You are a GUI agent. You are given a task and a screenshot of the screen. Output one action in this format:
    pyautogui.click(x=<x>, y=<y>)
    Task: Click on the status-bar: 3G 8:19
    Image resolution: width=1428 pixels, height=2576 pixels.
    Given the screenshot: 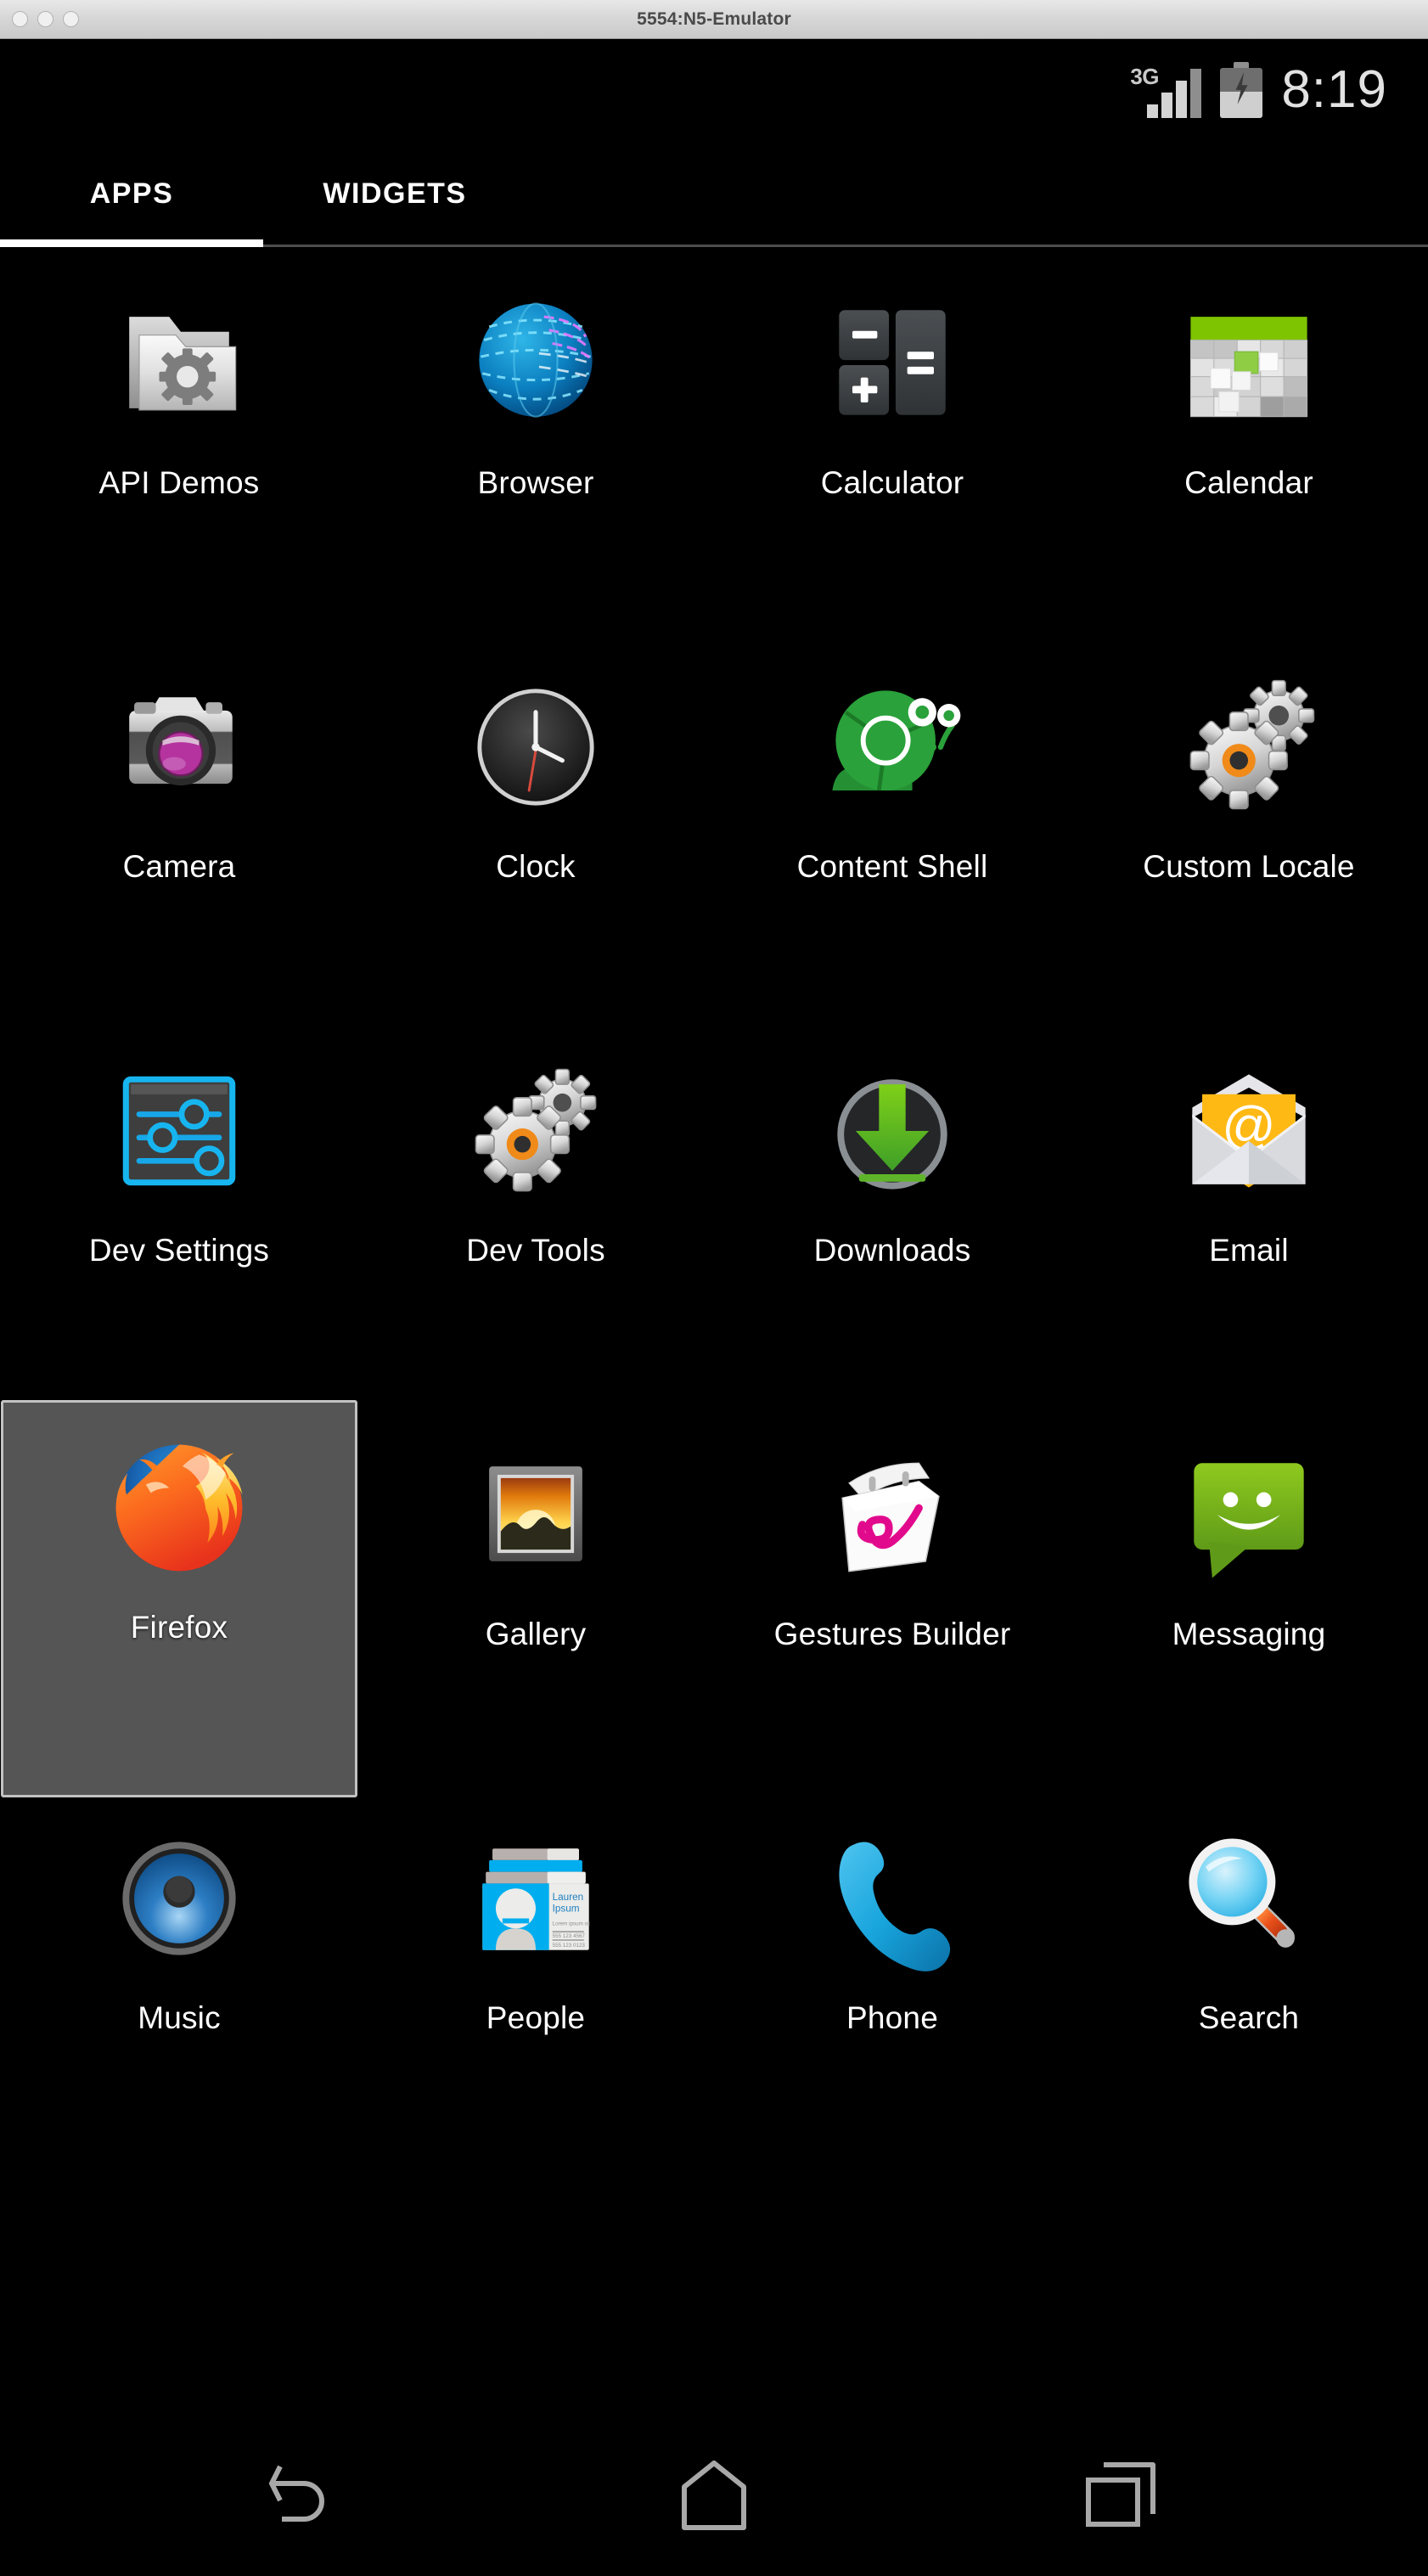 What is the action you would take?
    pyautogui.click(x=714, y=90)
    